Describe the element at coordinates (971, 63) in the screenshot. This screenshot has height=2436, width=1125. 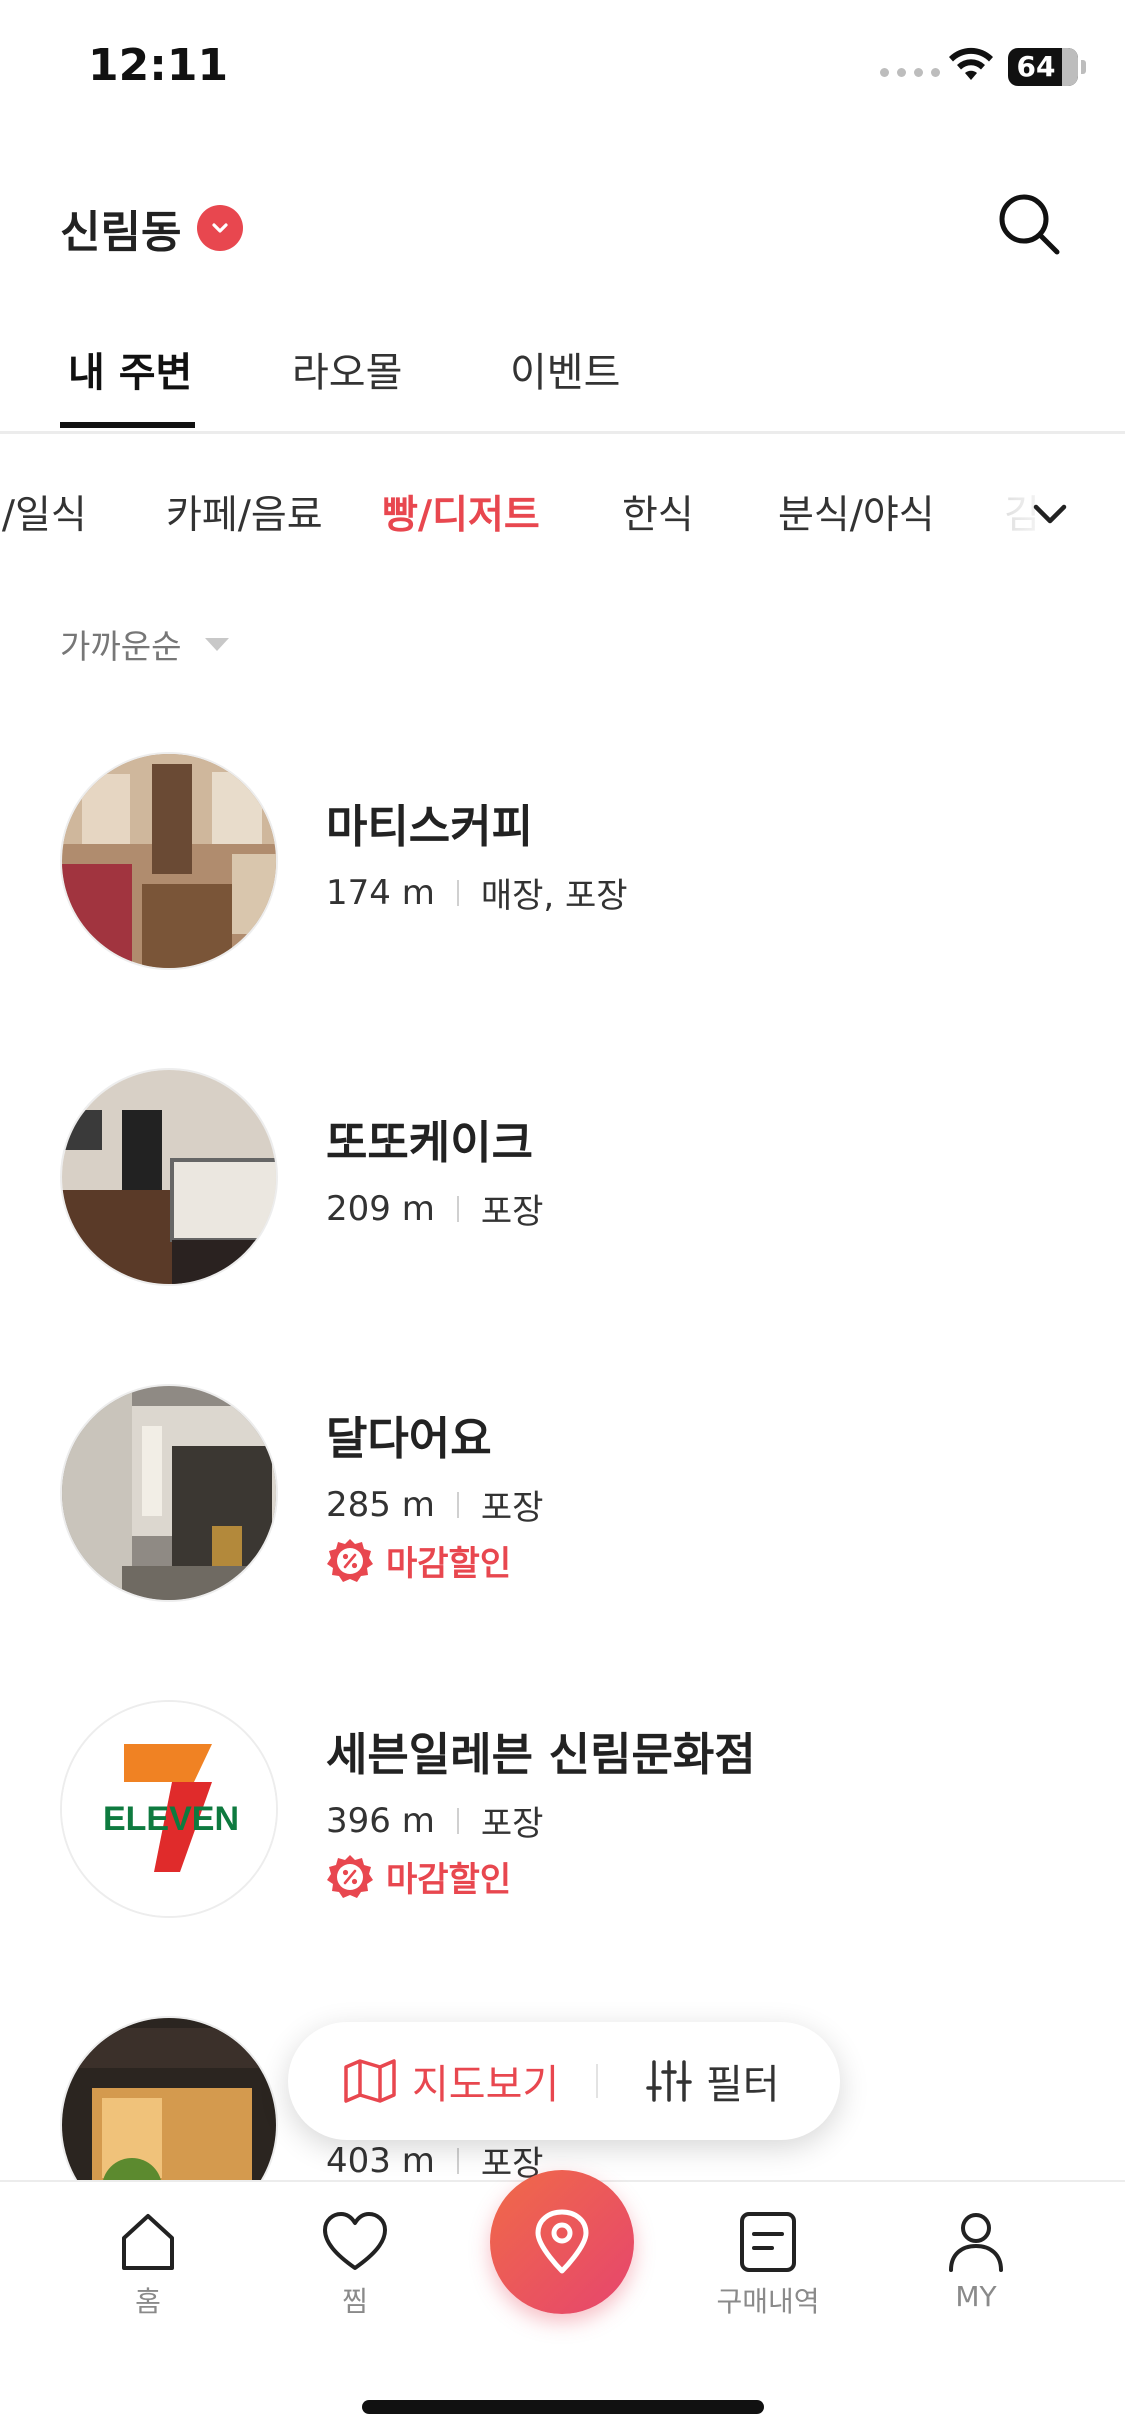
I see `wifi-icon` at that location.